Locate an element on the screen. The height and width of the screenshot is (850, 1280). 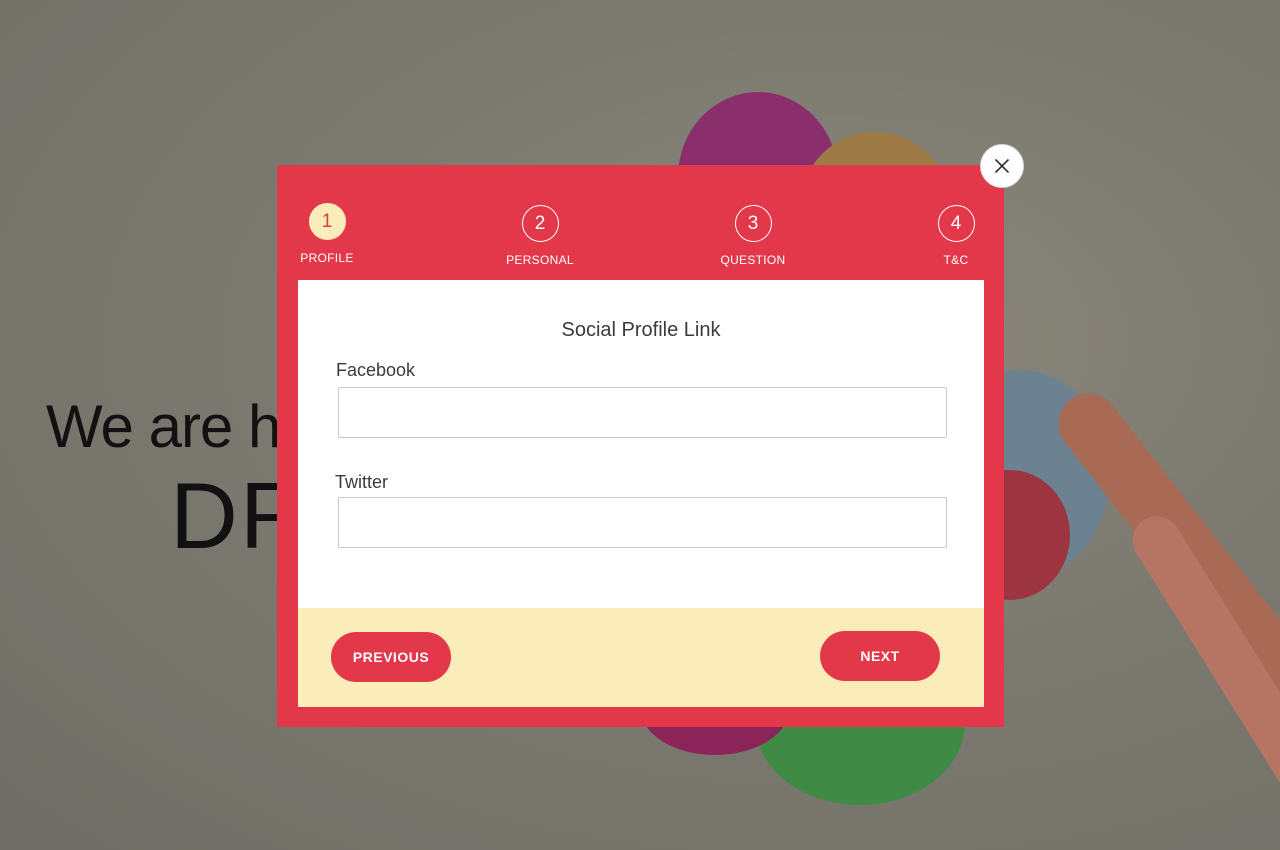
step-label: PERSONAL is located at coordinates (540, 260).